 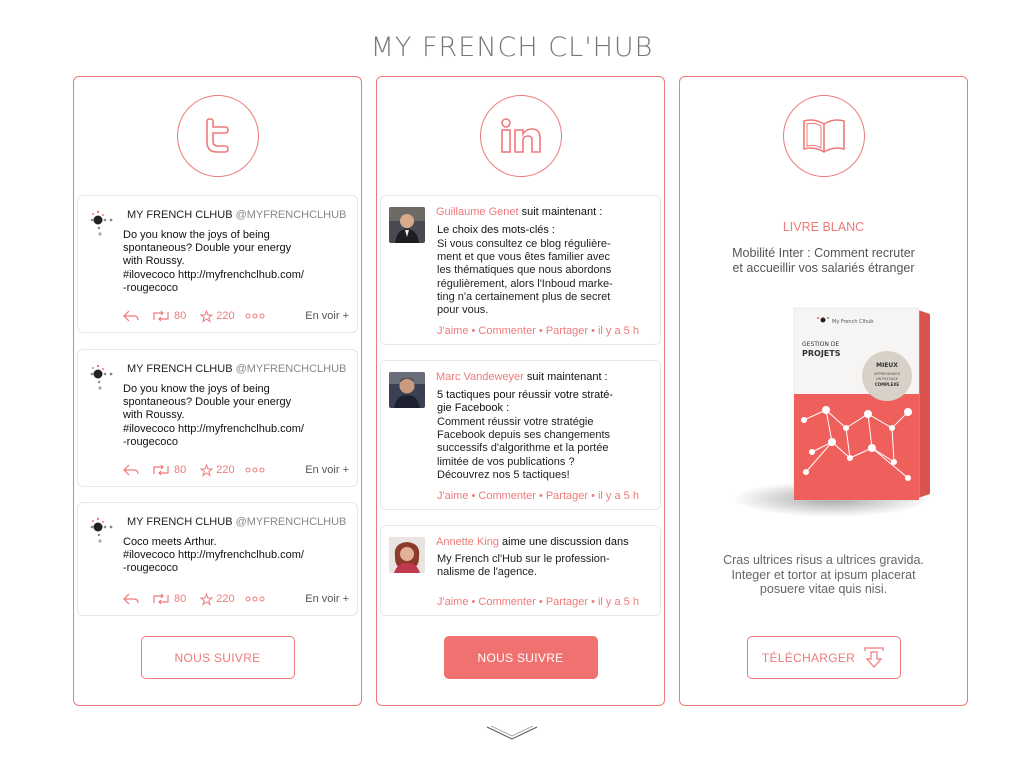 What do you see at coordinates (503, 474) in the screenshot?
I see `body-line: Découvrez nos 5 tactiques!` at bounding box center [503, 474].